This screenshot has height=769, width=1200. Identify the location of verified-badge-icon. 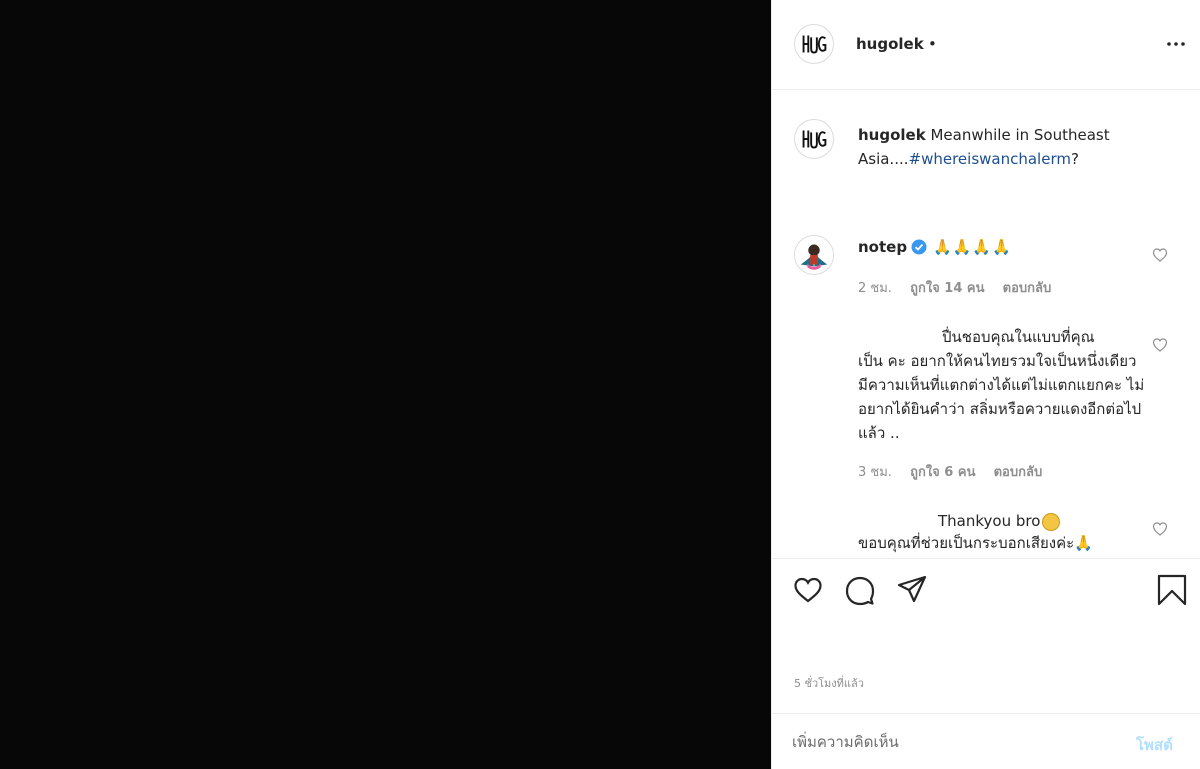
(919, 247).